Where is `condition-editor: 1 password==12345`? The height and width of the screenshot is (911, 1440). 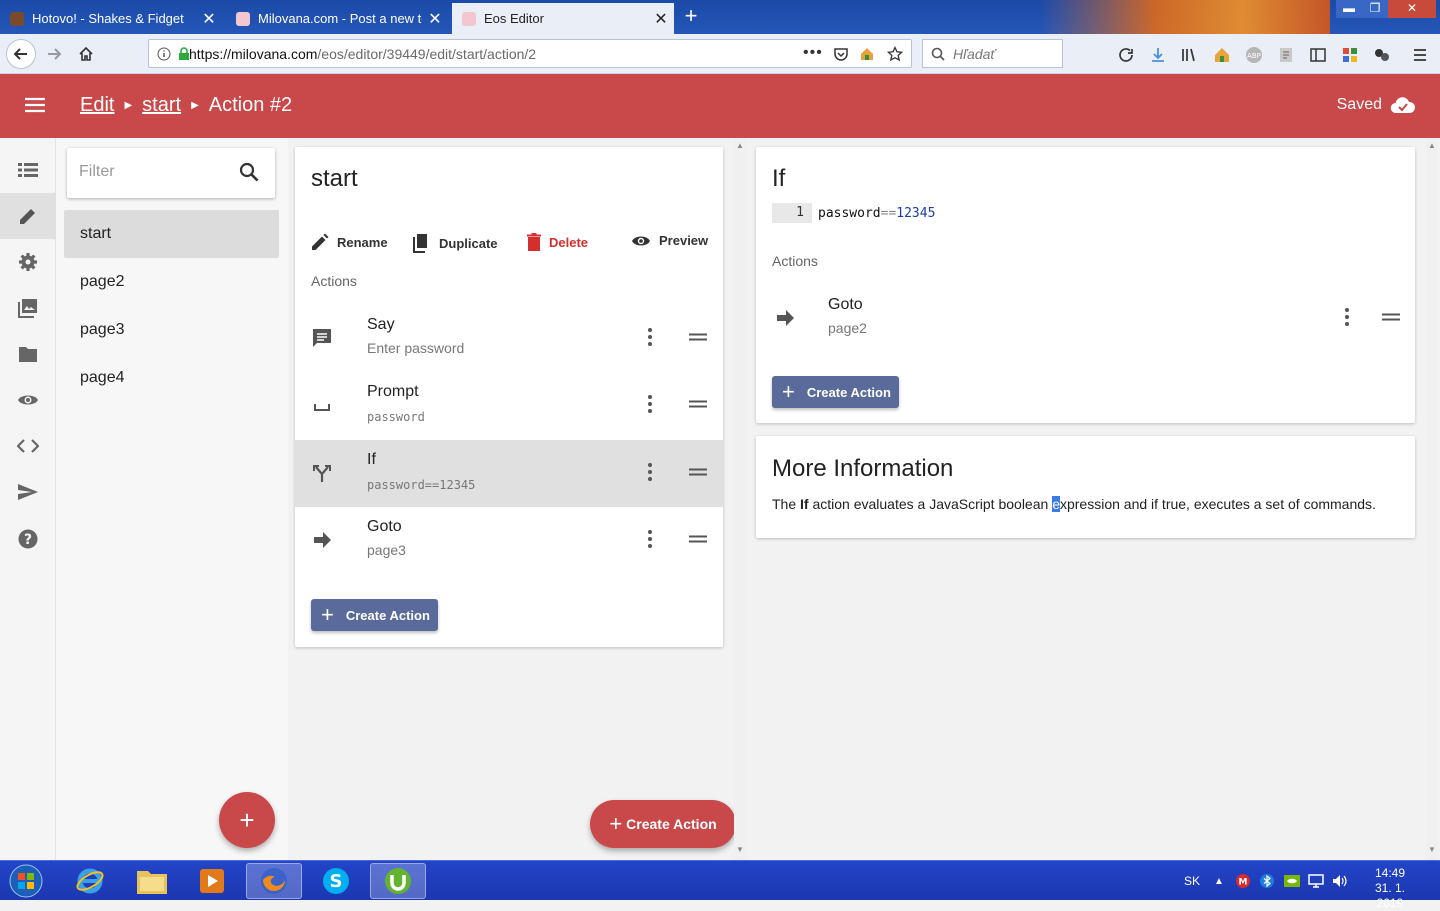 condition-editor: 1 password==12345 is located at coordinates (853, 213).